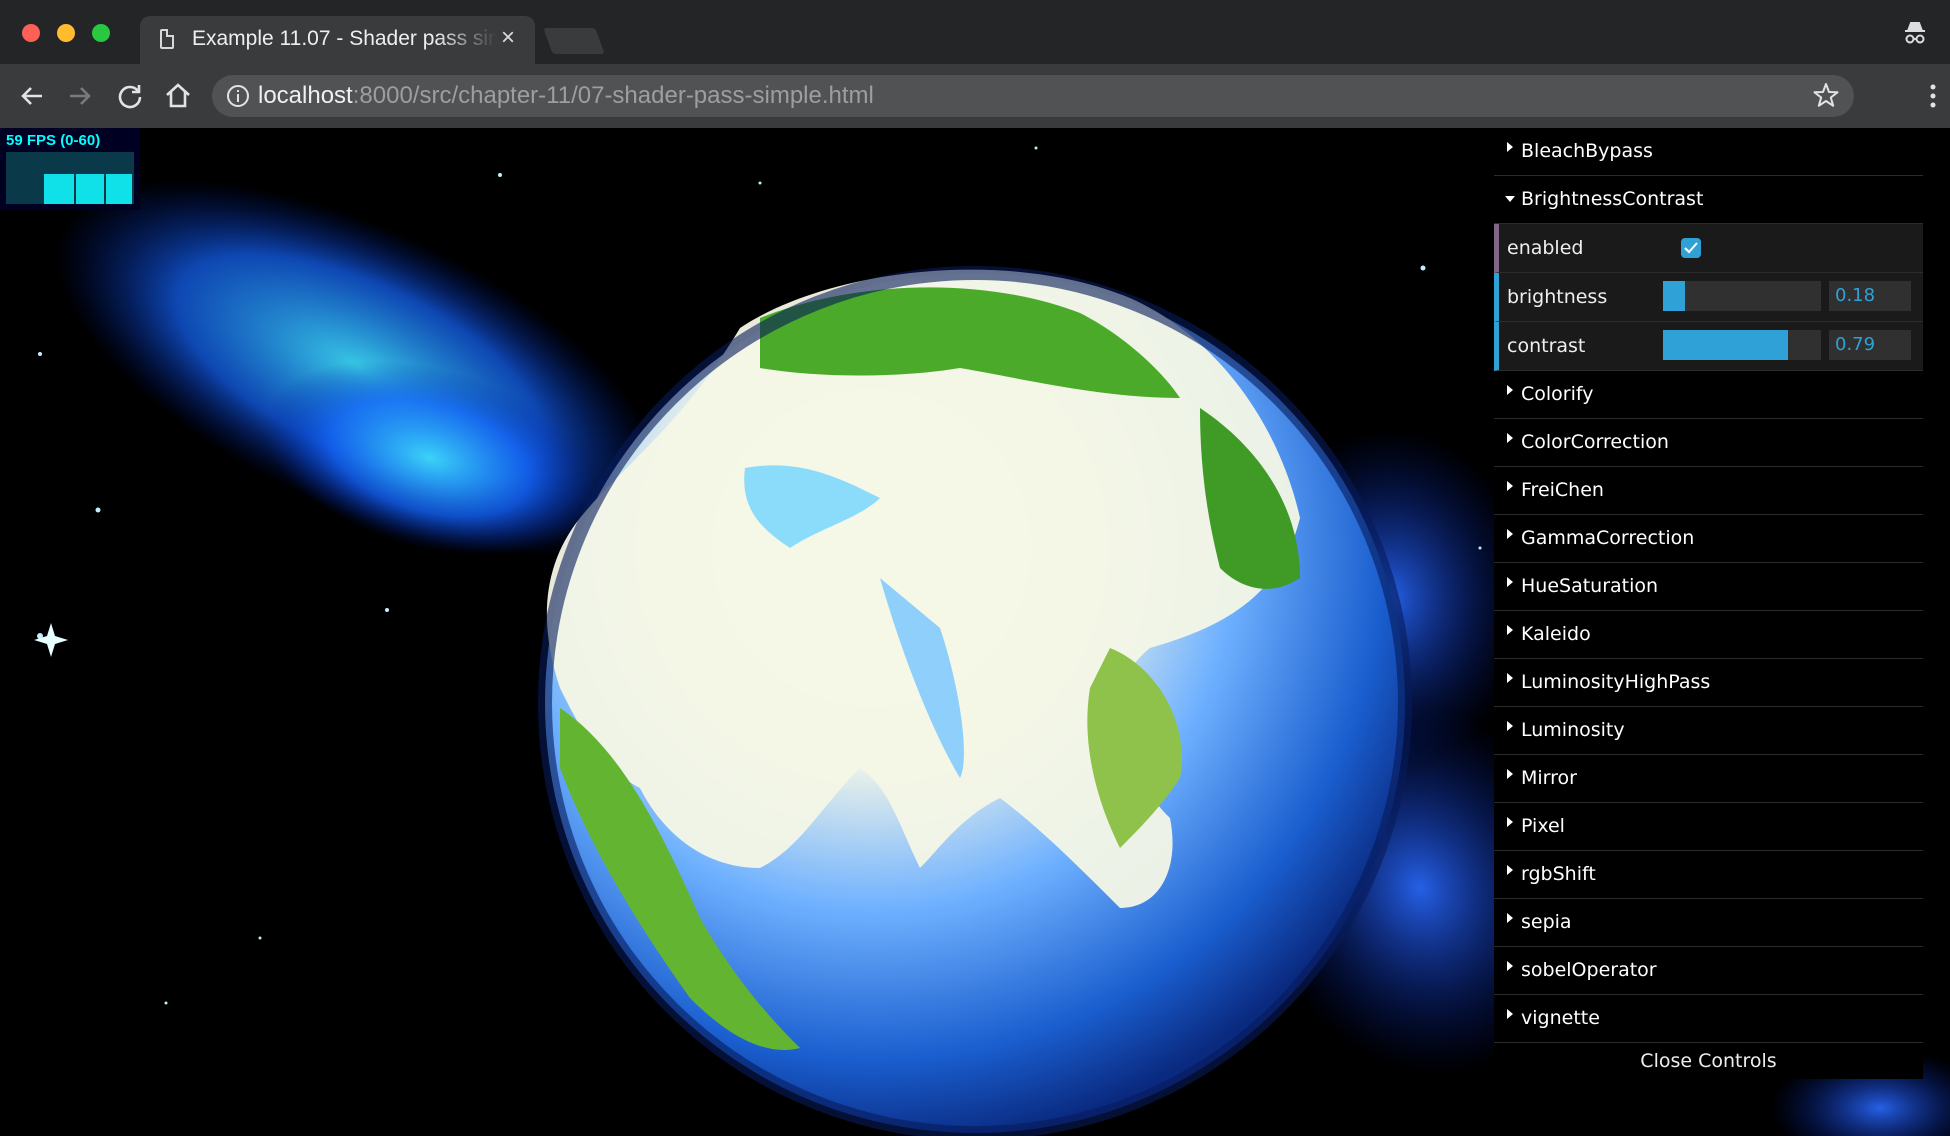  I want to click on folder-sepia: sepia, so click(1708, 923).